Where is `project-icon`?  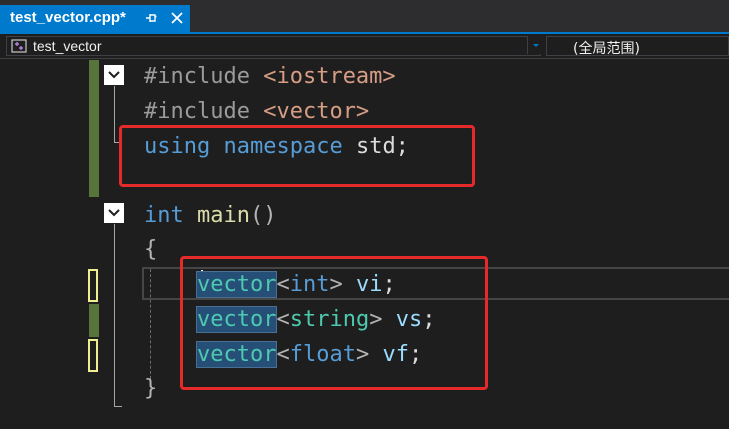
project-icon is located at coordinates (19, 46).